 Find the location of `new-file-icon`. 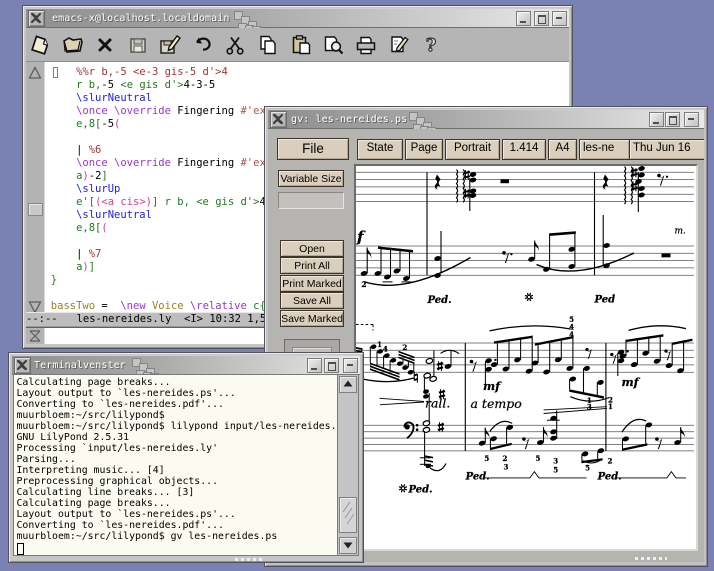

new-file-icon is located at coordinates (40, 45).